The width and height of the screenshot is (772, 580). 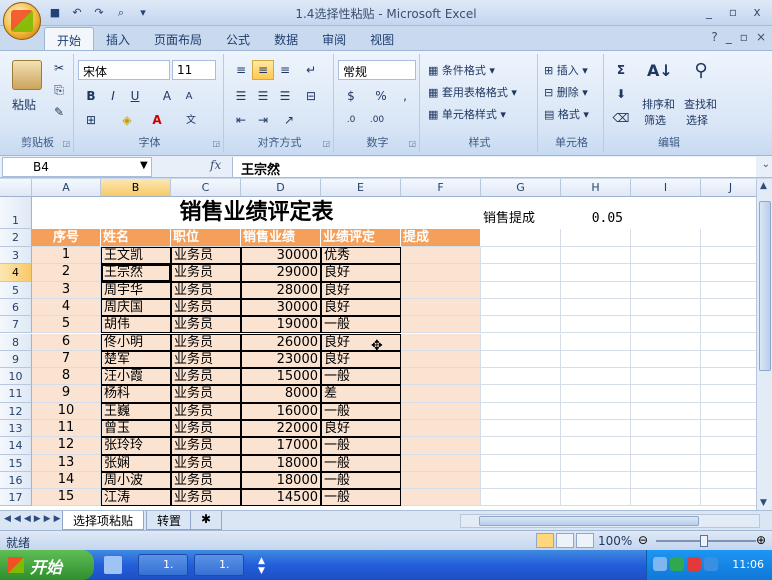 What do you see at coordinates (733, 12) in the screenshot?
I see `maximize-button: ▫` at bounding box center [733, 12].